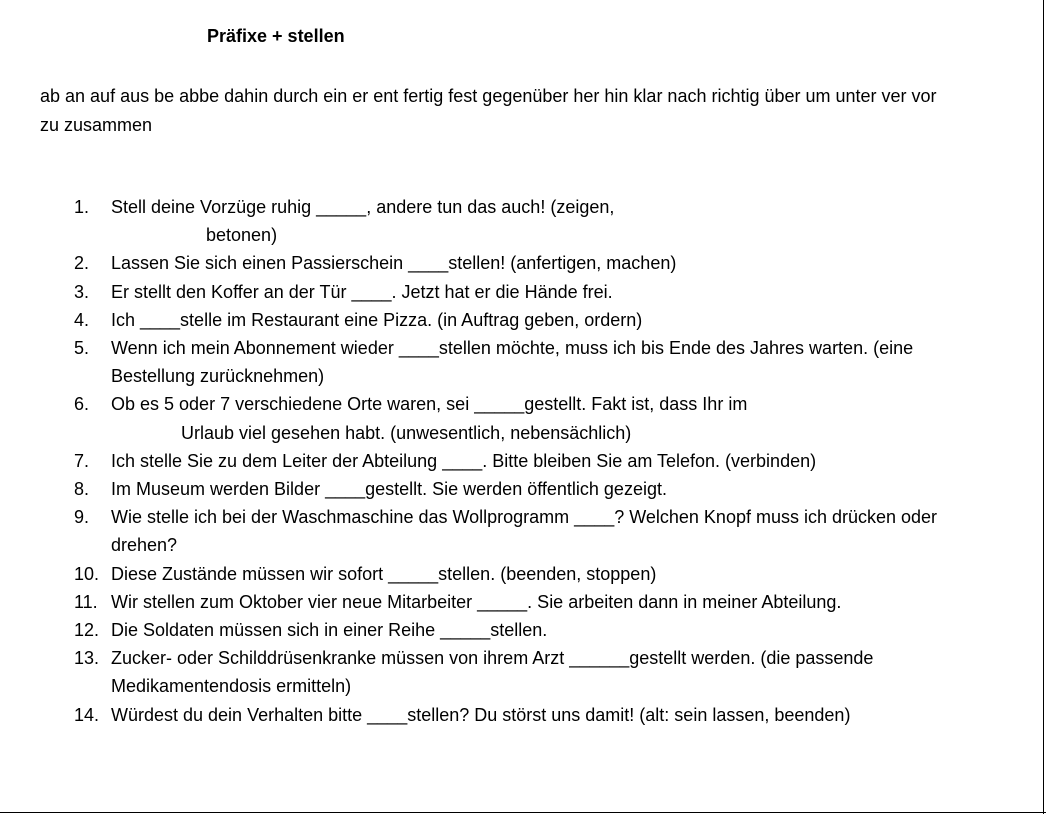 The image size is (1046, 814). What do you see at coordinates (82, 489) in the screenshot?
I see `exercise-number: 8.` at bounding box center [82, 489].